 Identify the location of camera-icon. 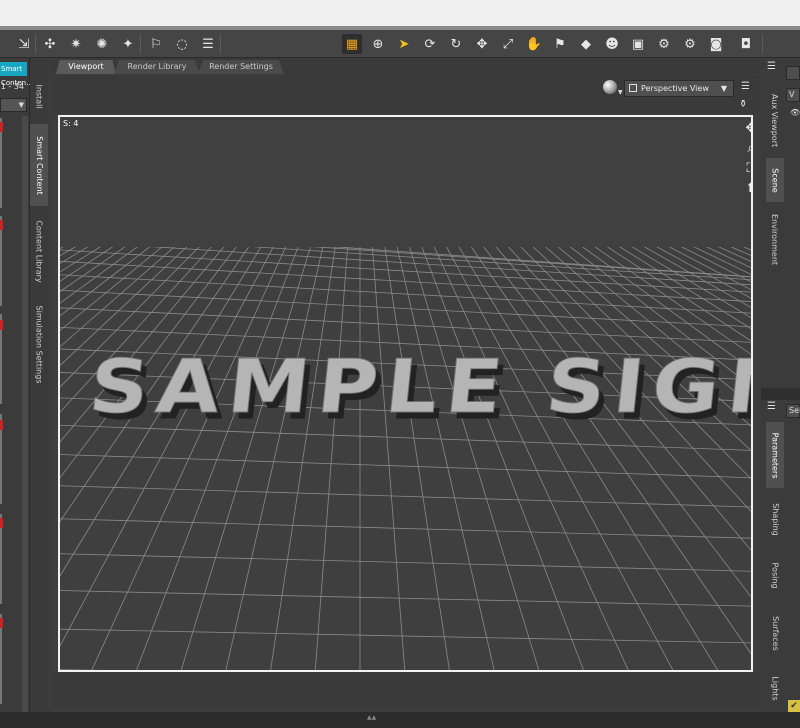
(633, 88).